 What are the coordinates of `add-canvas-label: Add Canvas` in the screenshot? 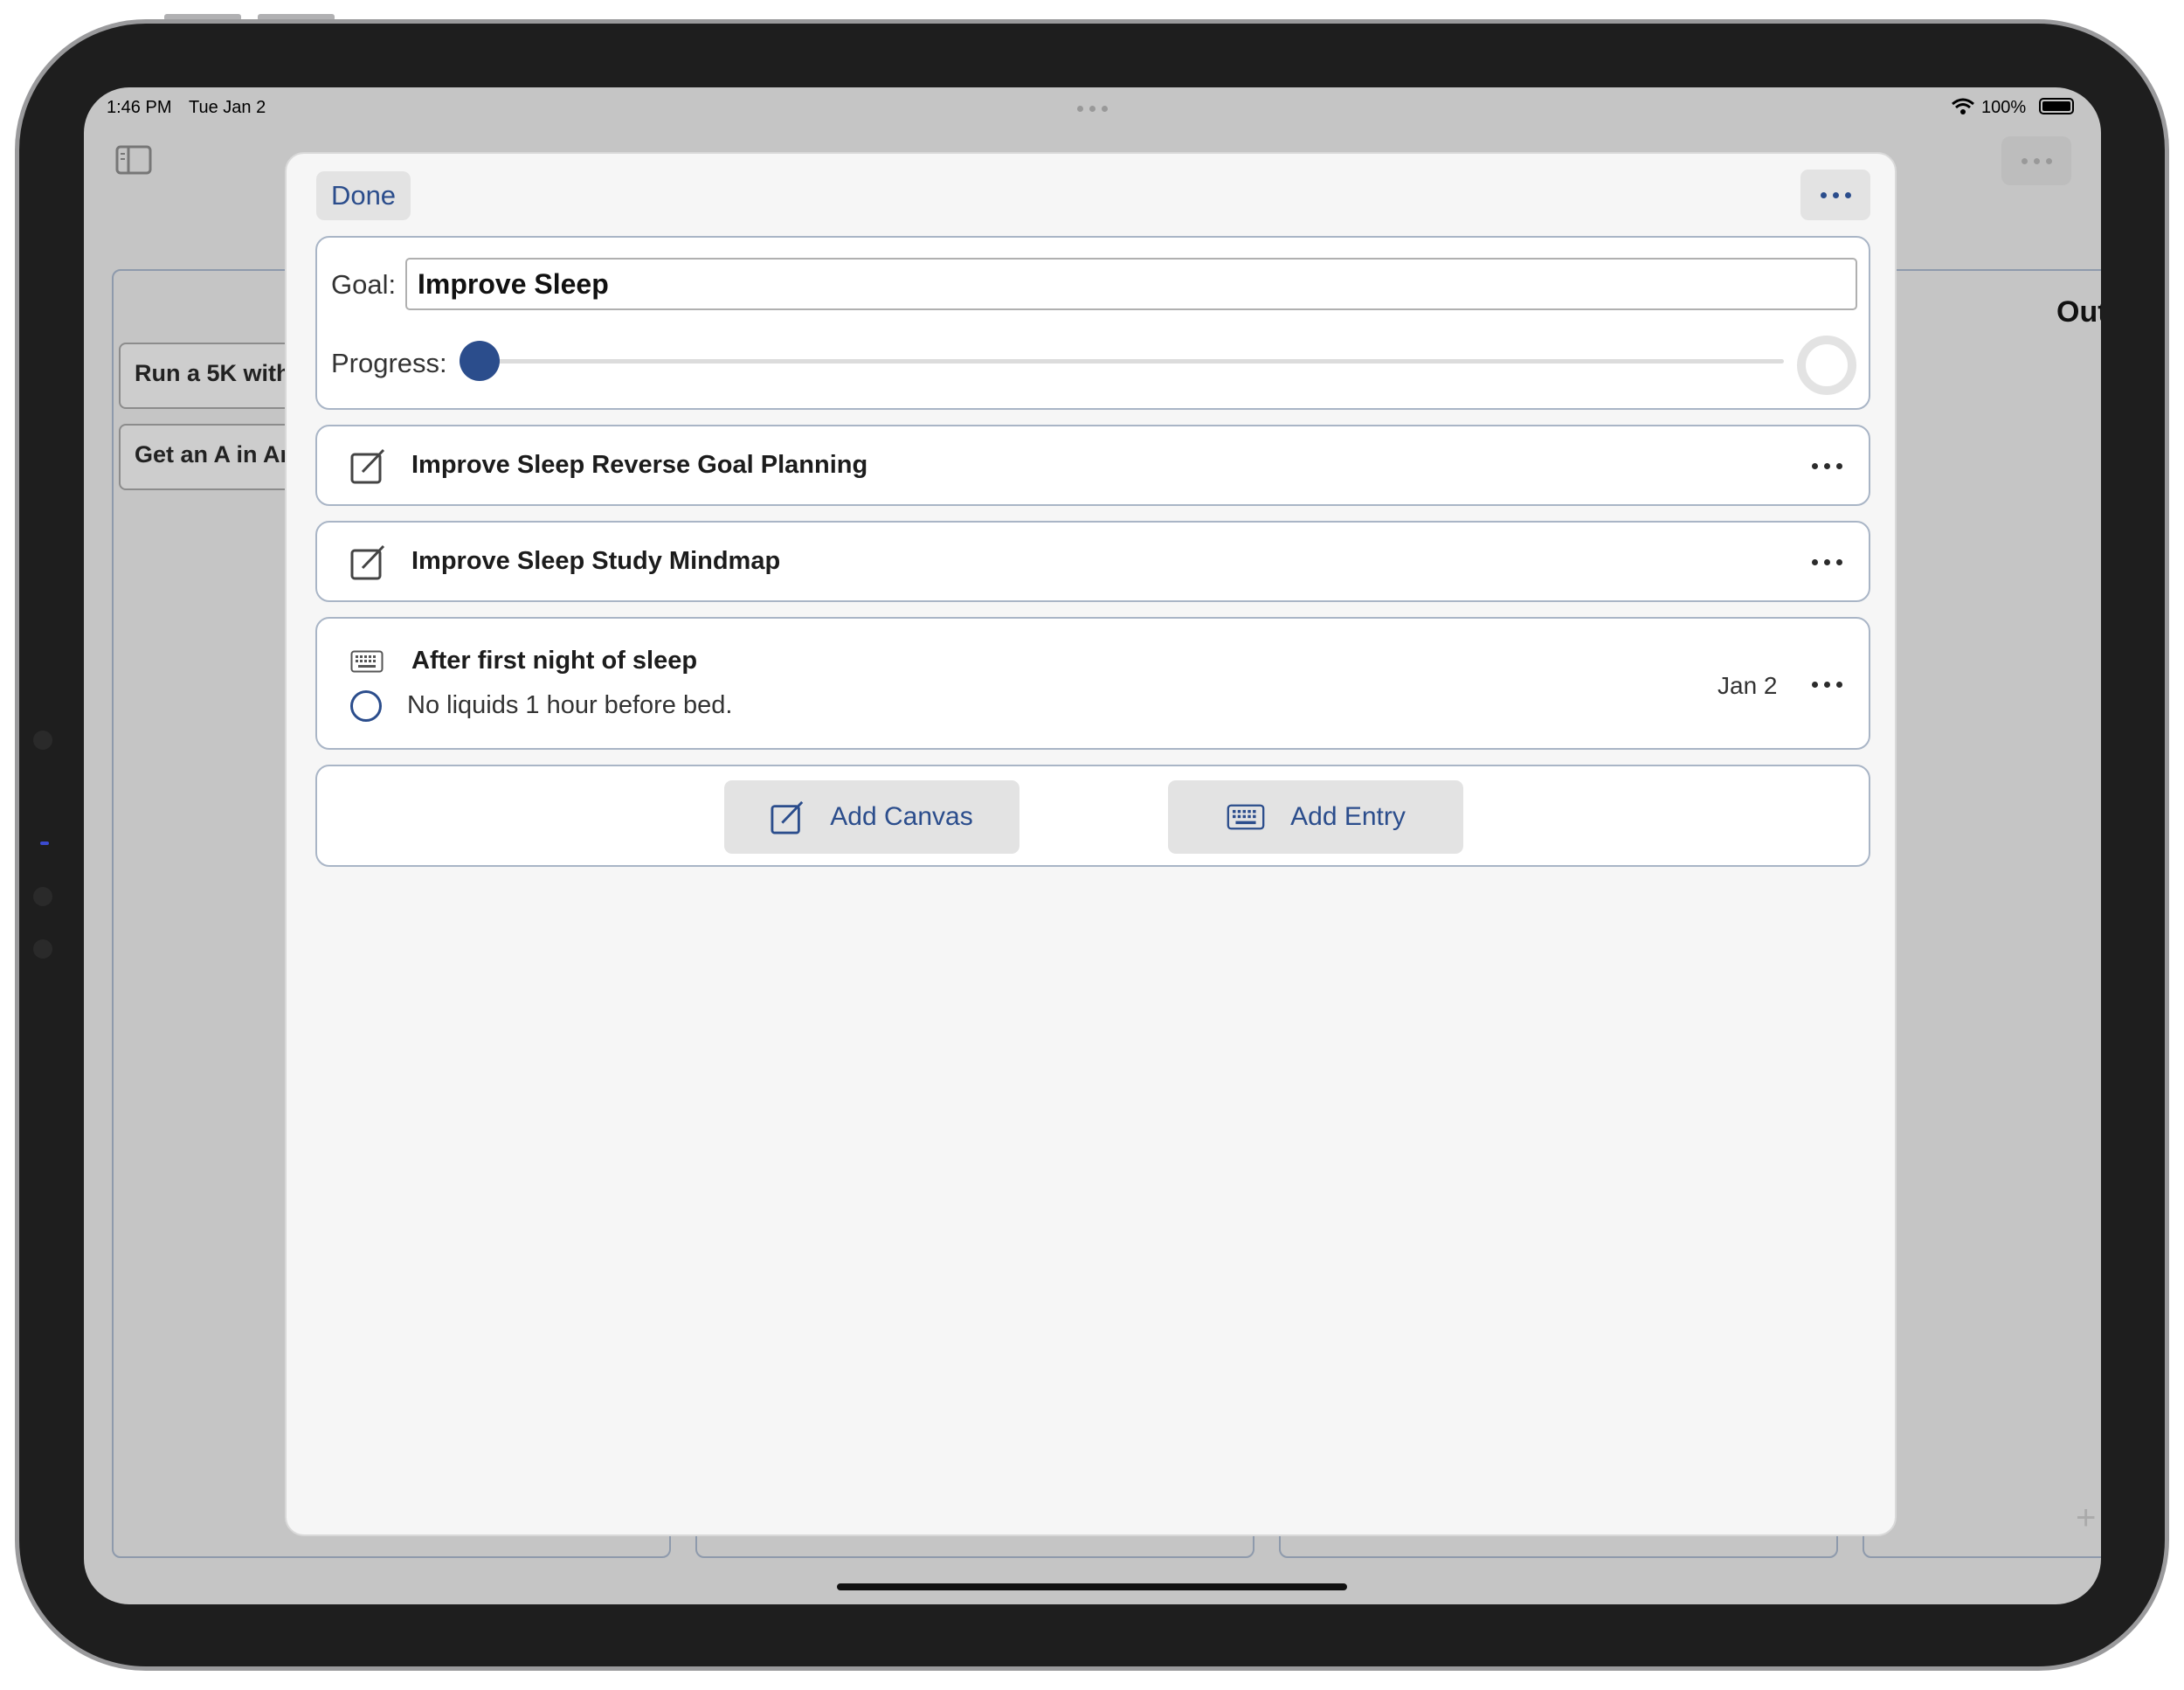 It's located at (901, 817).